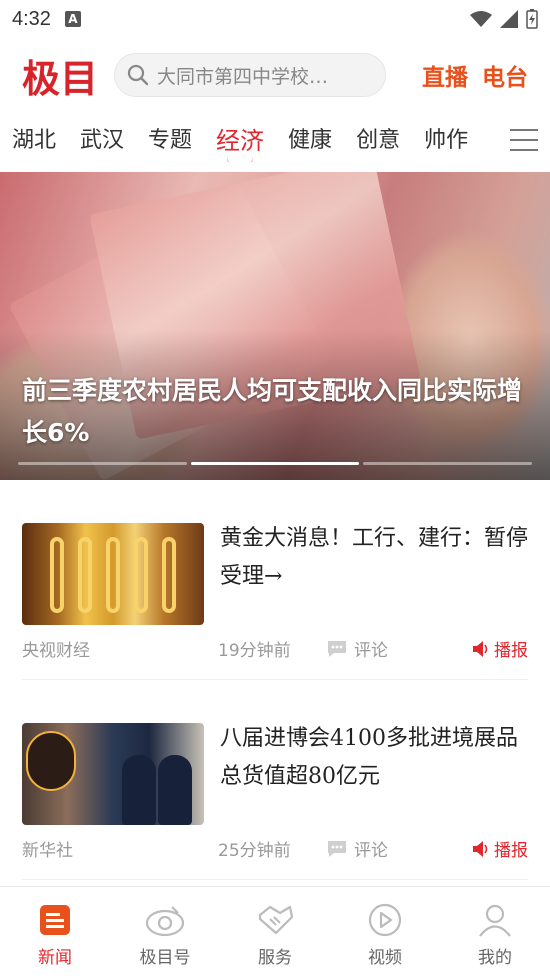  Describe the element at coordinates (138, 75) in the screenshot. I see `search-icon` at that location.